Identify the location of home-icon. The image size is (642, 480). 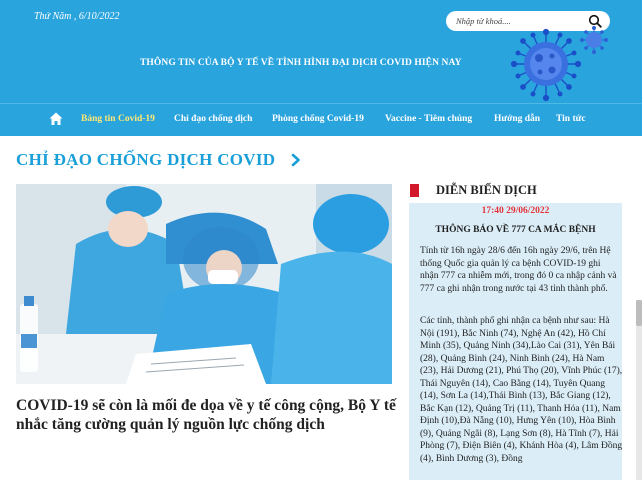
(56, 119).